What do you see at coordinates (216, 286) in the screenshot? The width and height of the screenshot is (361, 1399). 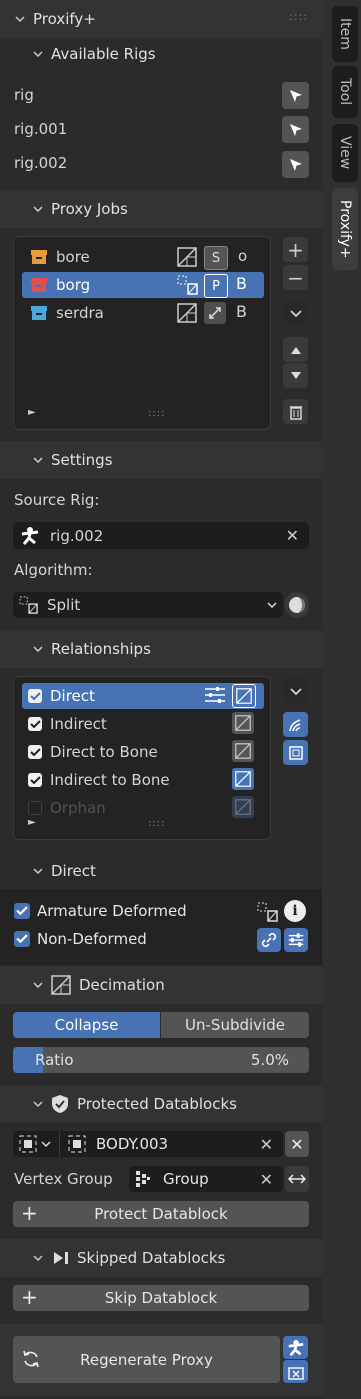 I see `job-badge: P` at bounding box center [216, 286].